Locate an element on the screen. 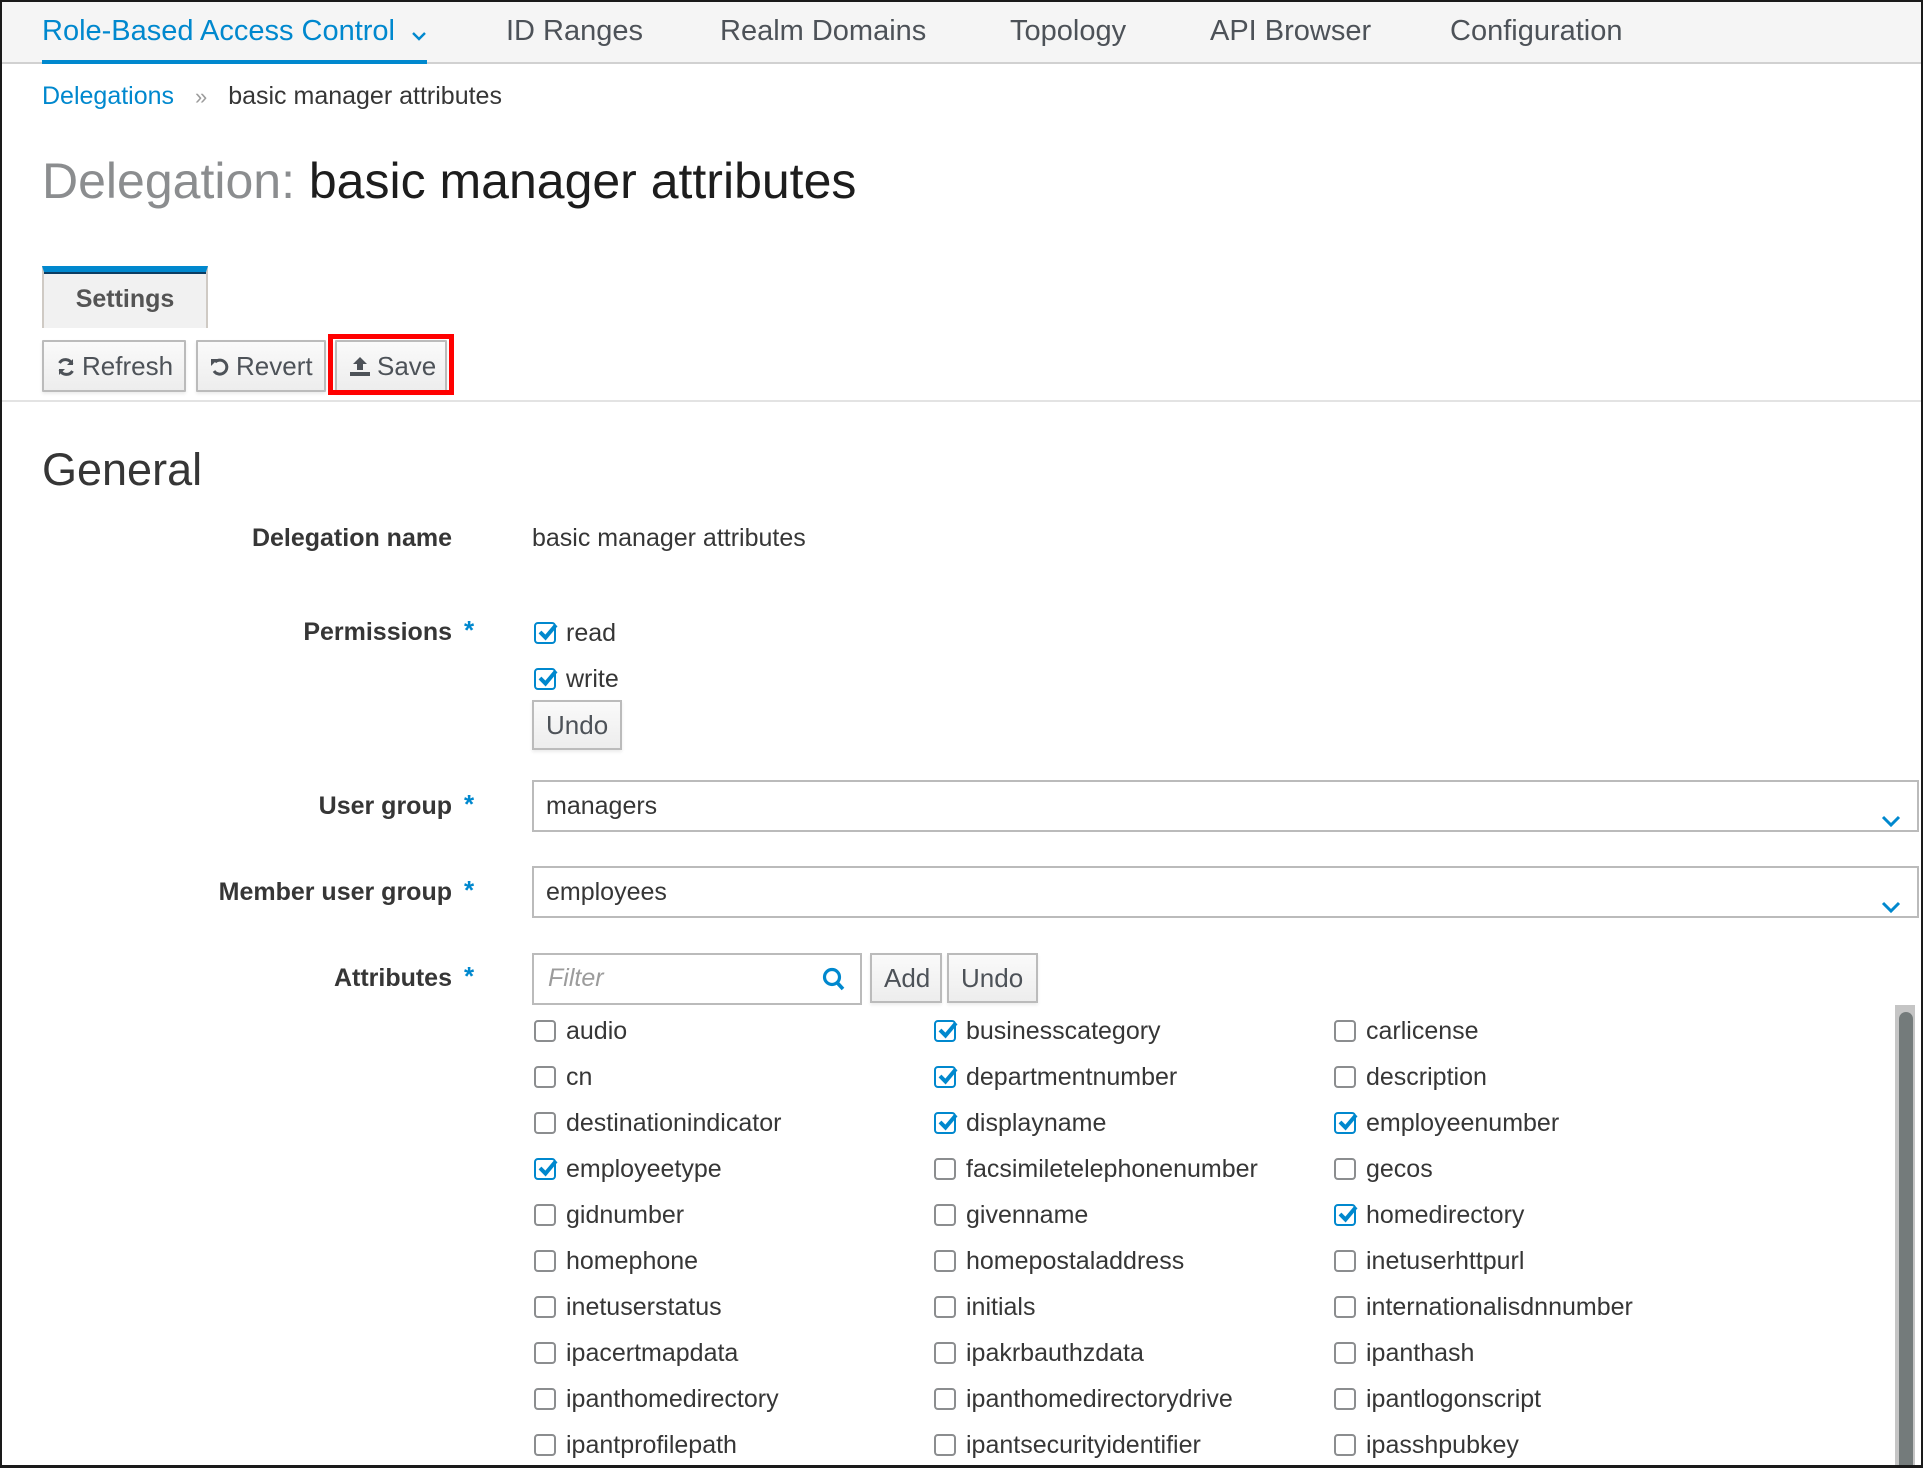 The width and height of the screenshot is (1923, 1468). attribute-checkbox-departmentnumber: departmentnumber is located at coordinates (1055, 1076).